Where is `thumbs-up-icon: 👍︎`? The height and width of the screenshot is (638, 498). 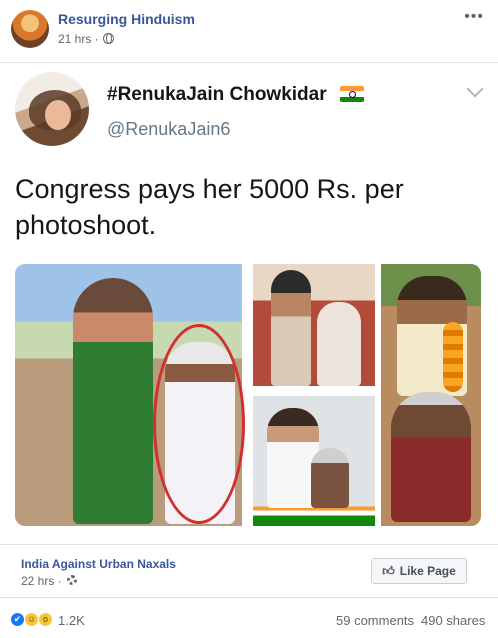
thumbs-up-icon: 👍︎ is located at coordinates (388, 570).